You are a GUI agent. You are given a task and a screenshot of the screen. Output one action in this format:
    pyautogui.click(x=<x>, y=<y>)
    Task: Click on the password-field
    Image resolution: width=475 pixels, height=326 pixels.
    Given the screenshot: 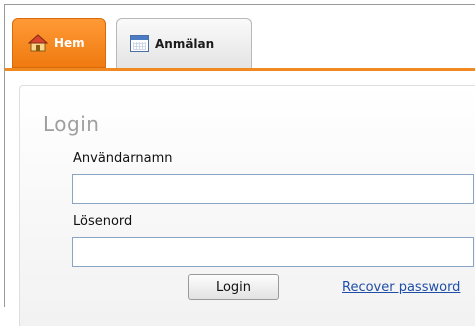 What is the action you would take?
    pyautogui.click(x=273, y=252)
    